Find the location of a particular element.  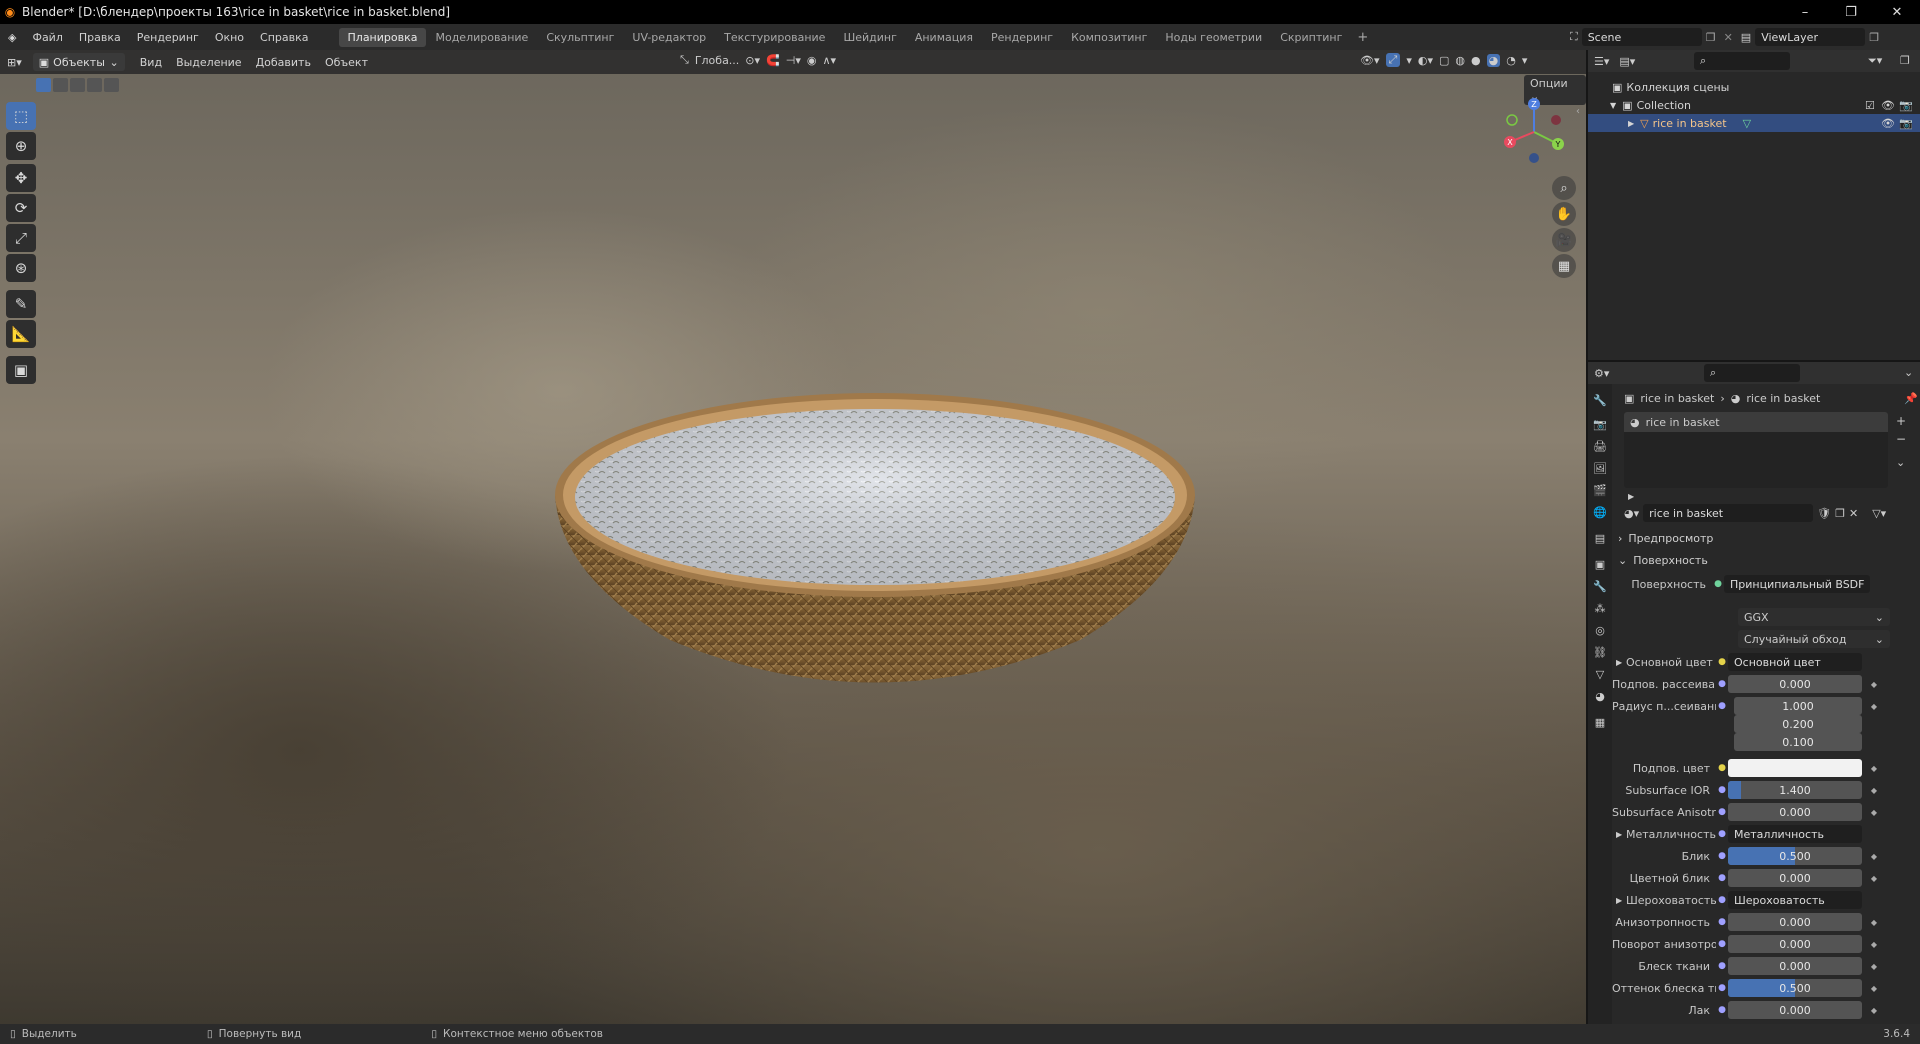

add-workspace-icon: + is located at coordinates (1362, 37).